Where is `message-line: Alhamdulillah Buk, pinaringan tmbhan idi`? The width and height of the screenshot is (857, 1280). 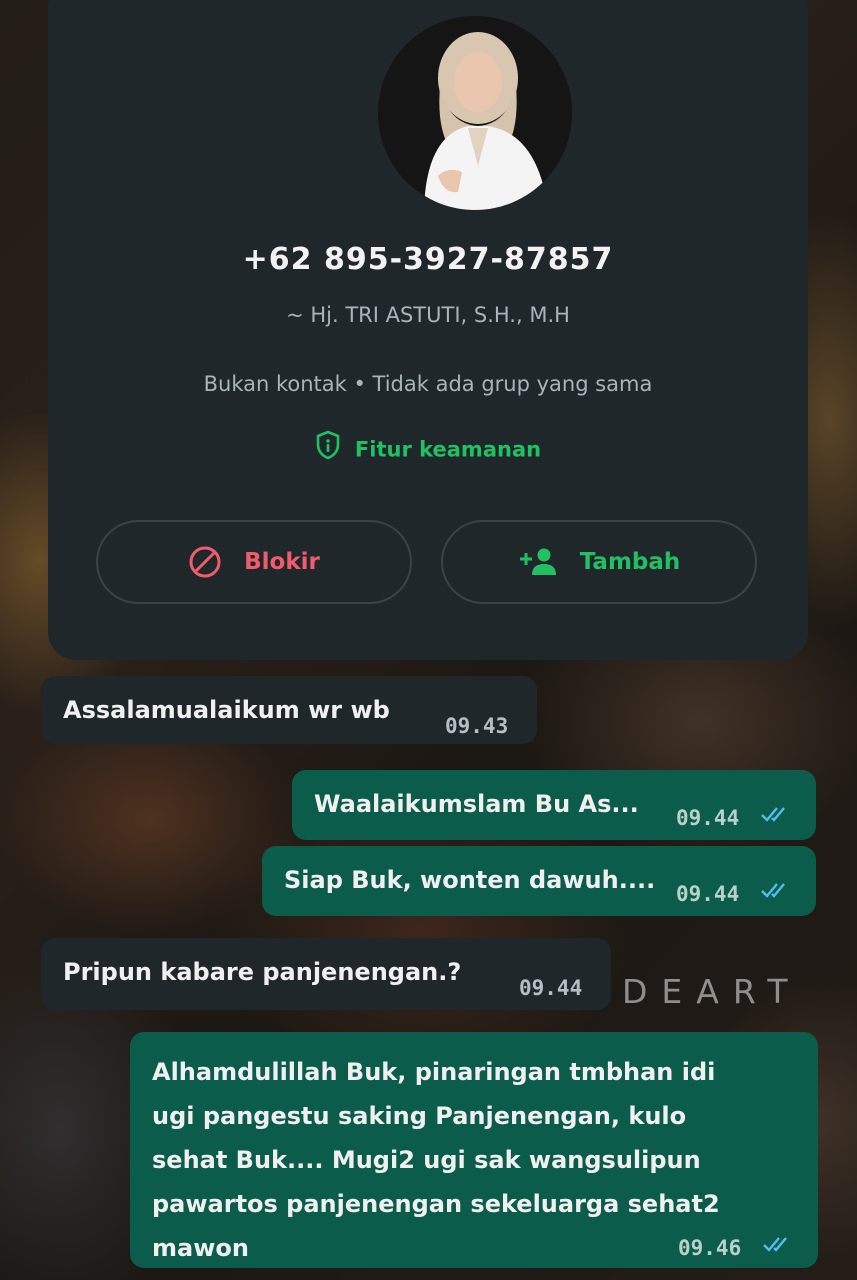
message-line: Alhamdulillah Buk, pinaringan tmbhan idi is located at coordinates (434, 1072).